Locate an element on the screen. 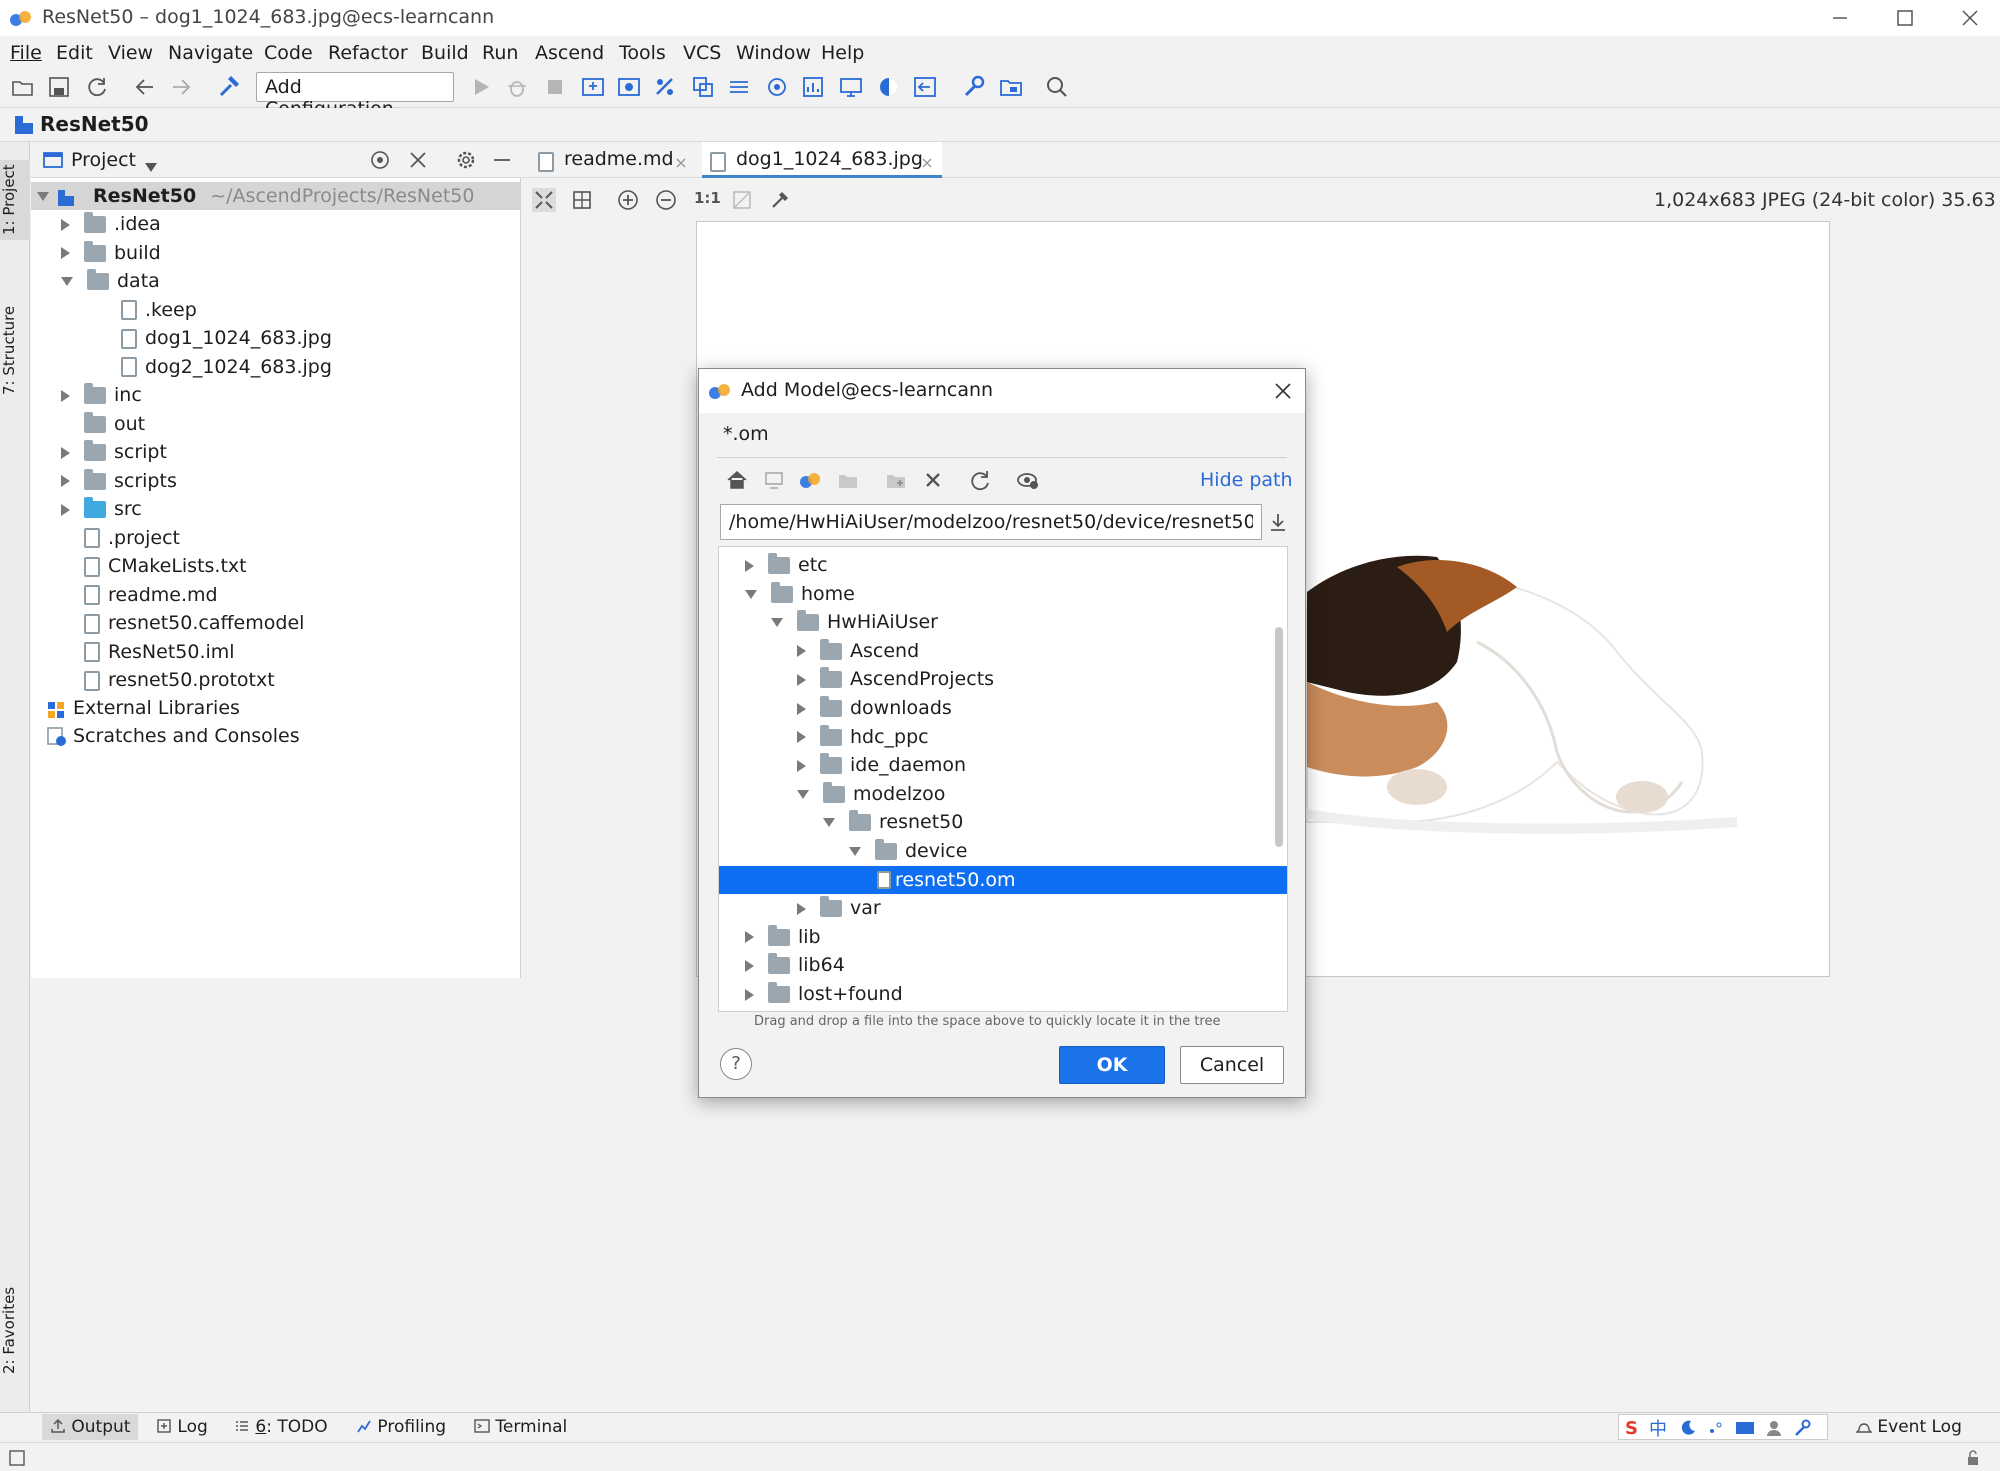  build-hammer-icon is located at coordinates (229, 87).